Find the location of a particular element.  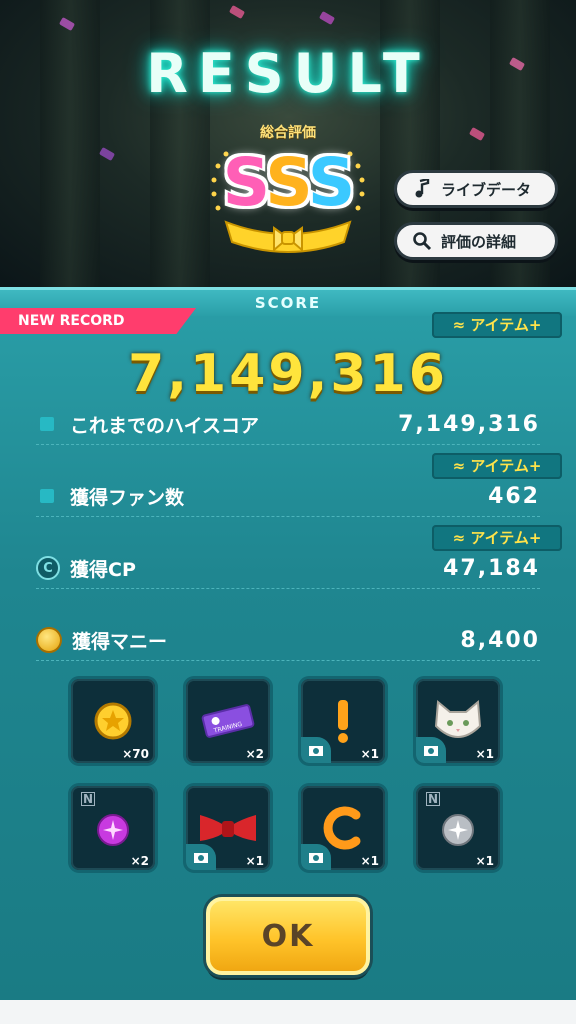

money-label: 獲得マニー is located at coordinates (120, 641).